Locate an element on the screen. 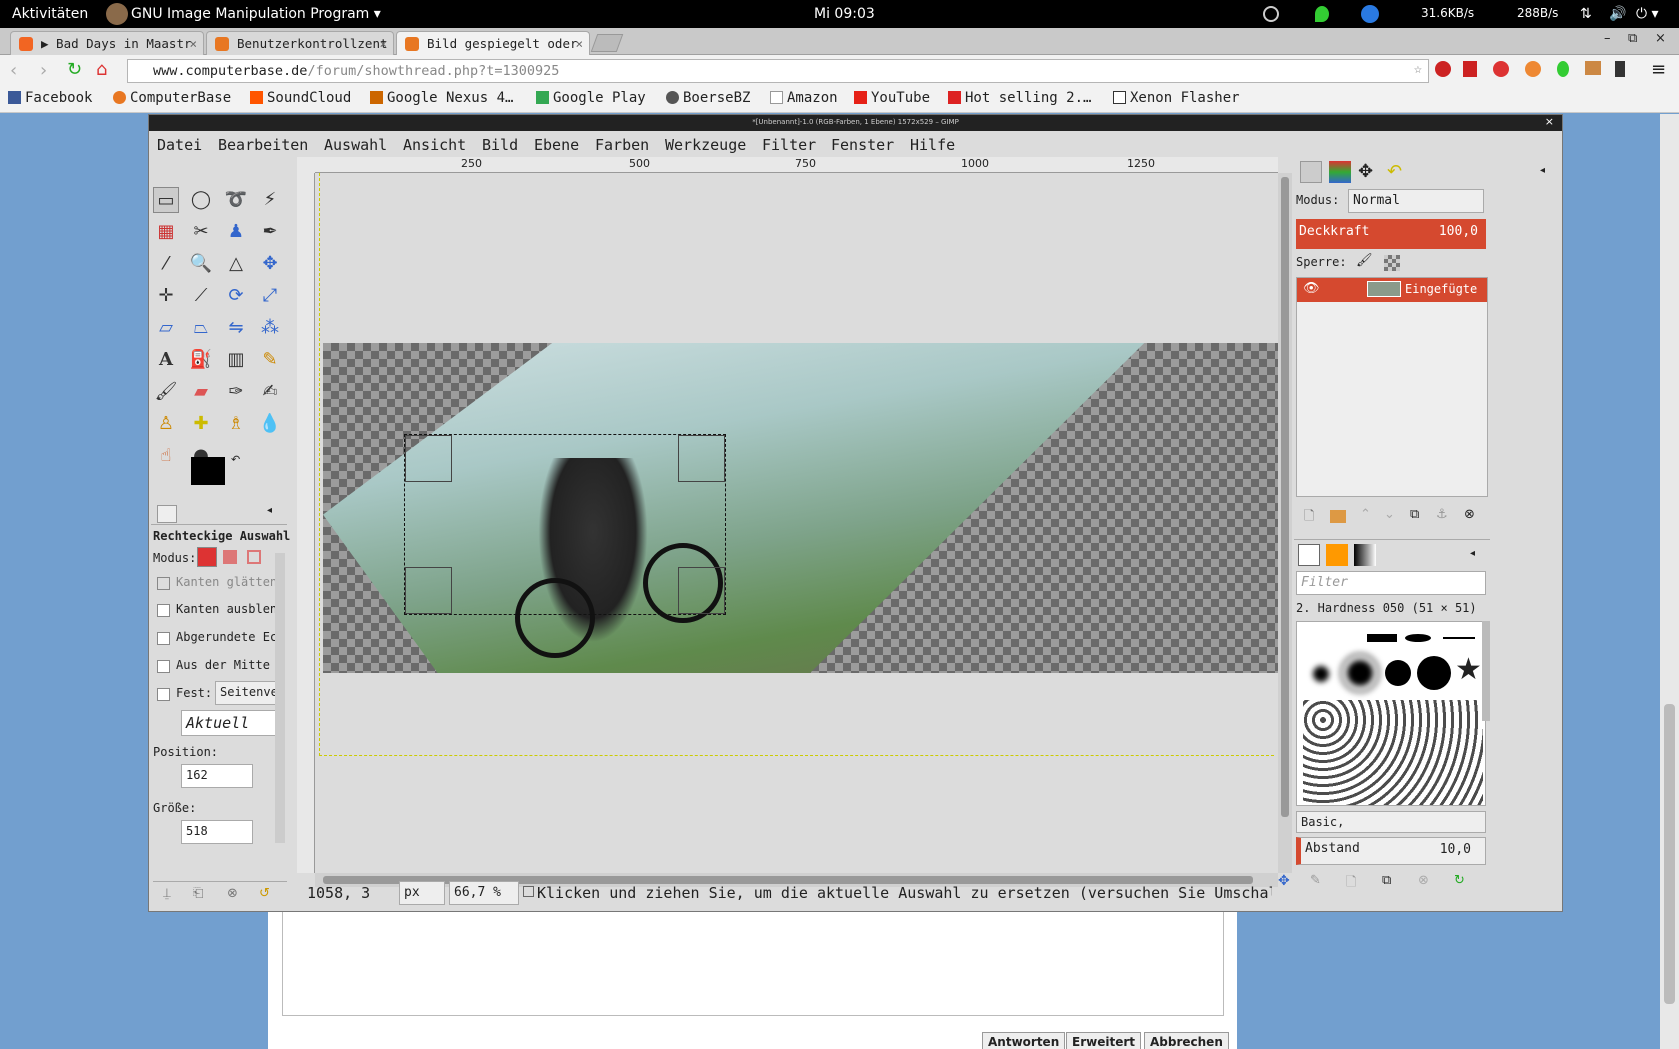 This screenshot has width=1679, height=1049. brushes-tab-icon is located at coordinates (1309, 555).